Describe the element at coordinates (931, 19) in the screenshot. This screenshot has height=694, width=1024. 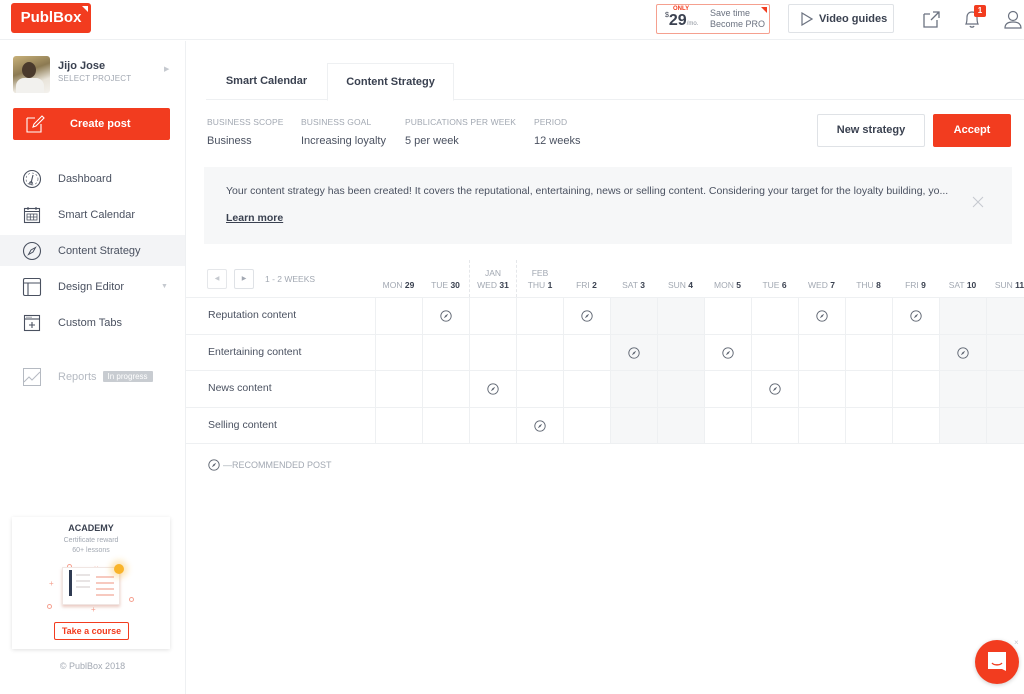
I see `external-link-icon` at that location.